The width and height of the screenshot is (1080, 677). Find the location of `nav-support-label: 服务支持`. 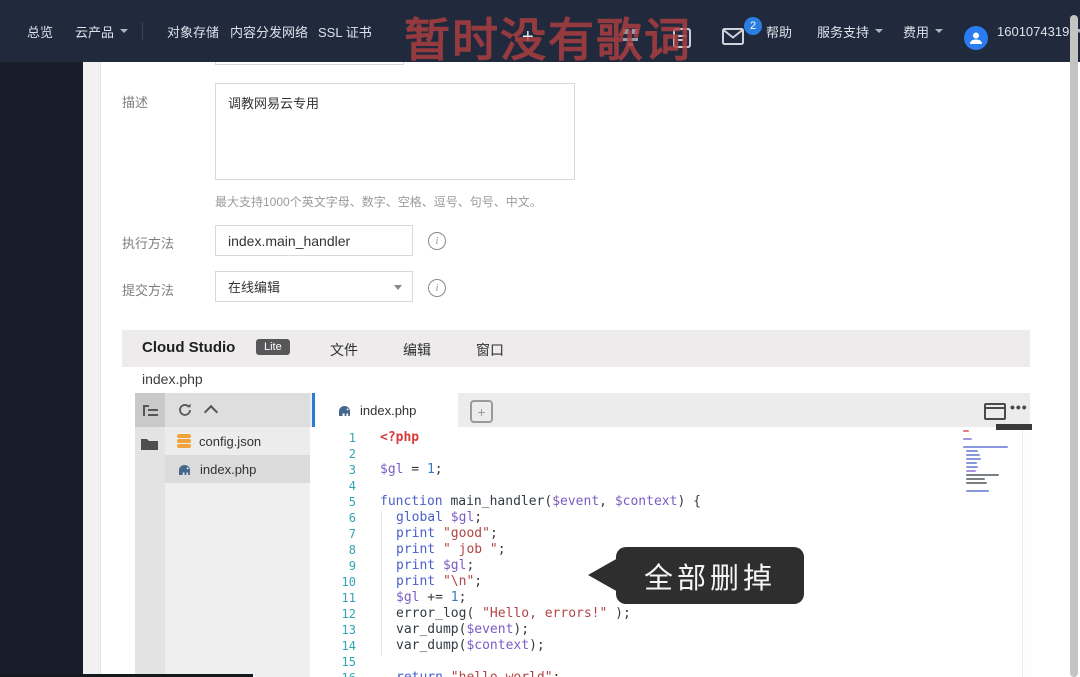

nav-support-label: 服务支持 is located at coordinates (843, 32).